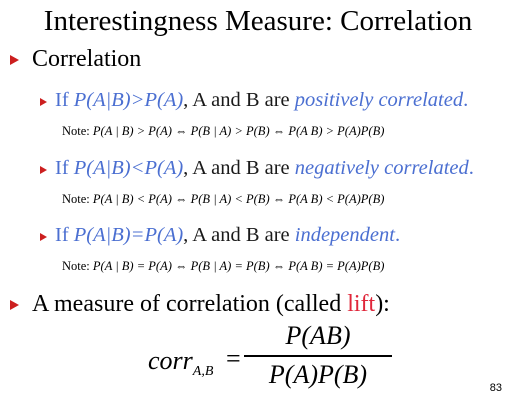 The image size is (516, 402). I want to click on lift-term: lift, so click(361, 304).